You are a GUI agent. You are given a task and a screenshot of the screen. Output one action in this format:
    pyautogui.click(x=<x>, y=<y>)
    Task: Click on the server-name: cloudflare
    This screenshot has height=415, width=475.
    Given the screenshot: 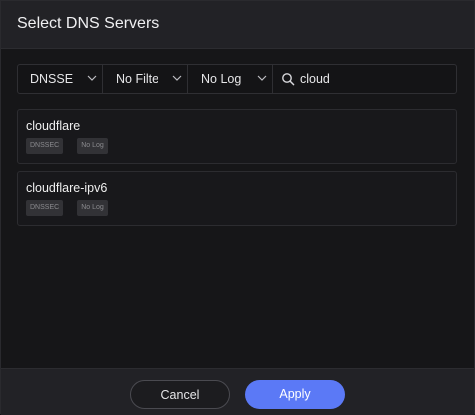 What is the action you would take?
    pyautogui.click(x=53, y=126)
    